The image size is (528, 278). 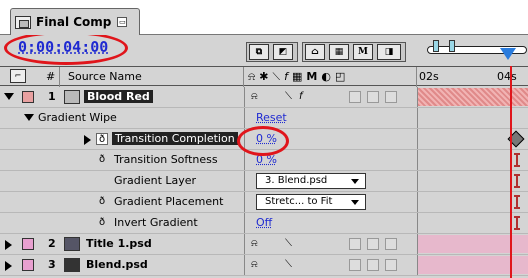 I want to click on frame-blend-icon: ▦, so click(x=299, y=76).